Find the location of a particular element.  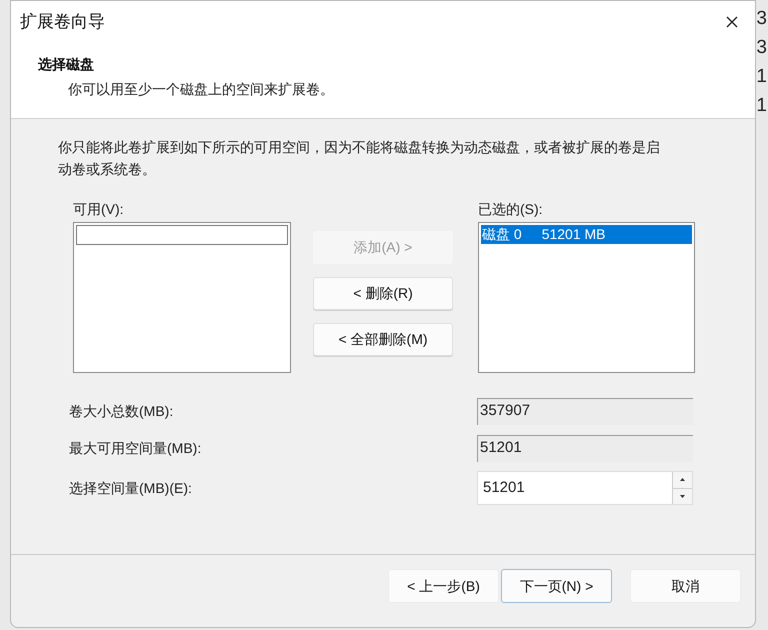

move-button: < 删除(R) is located at coordinates (383, 293).